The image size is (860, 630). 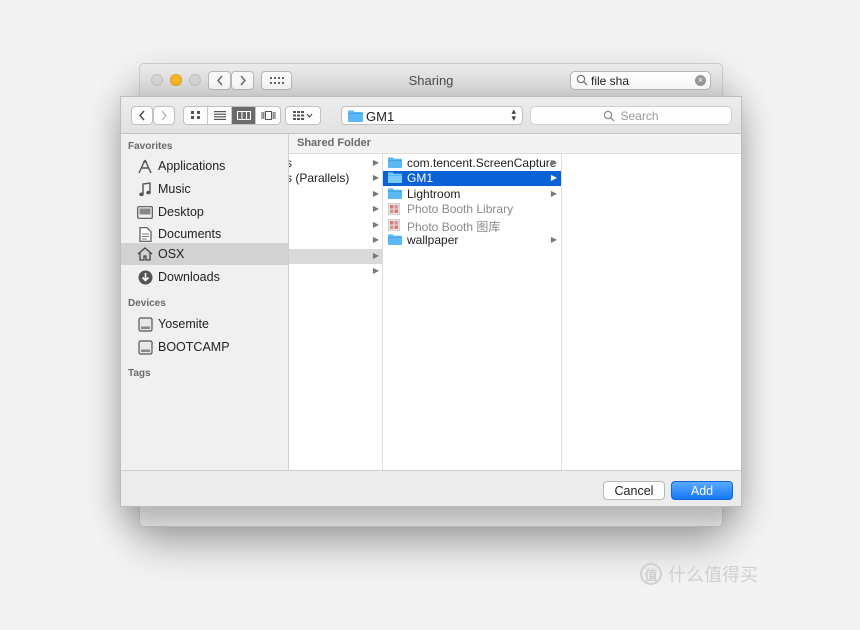 I want to click on sidebar-item-bootcamp: BOOTCAMP, so click(x=204, y=347).